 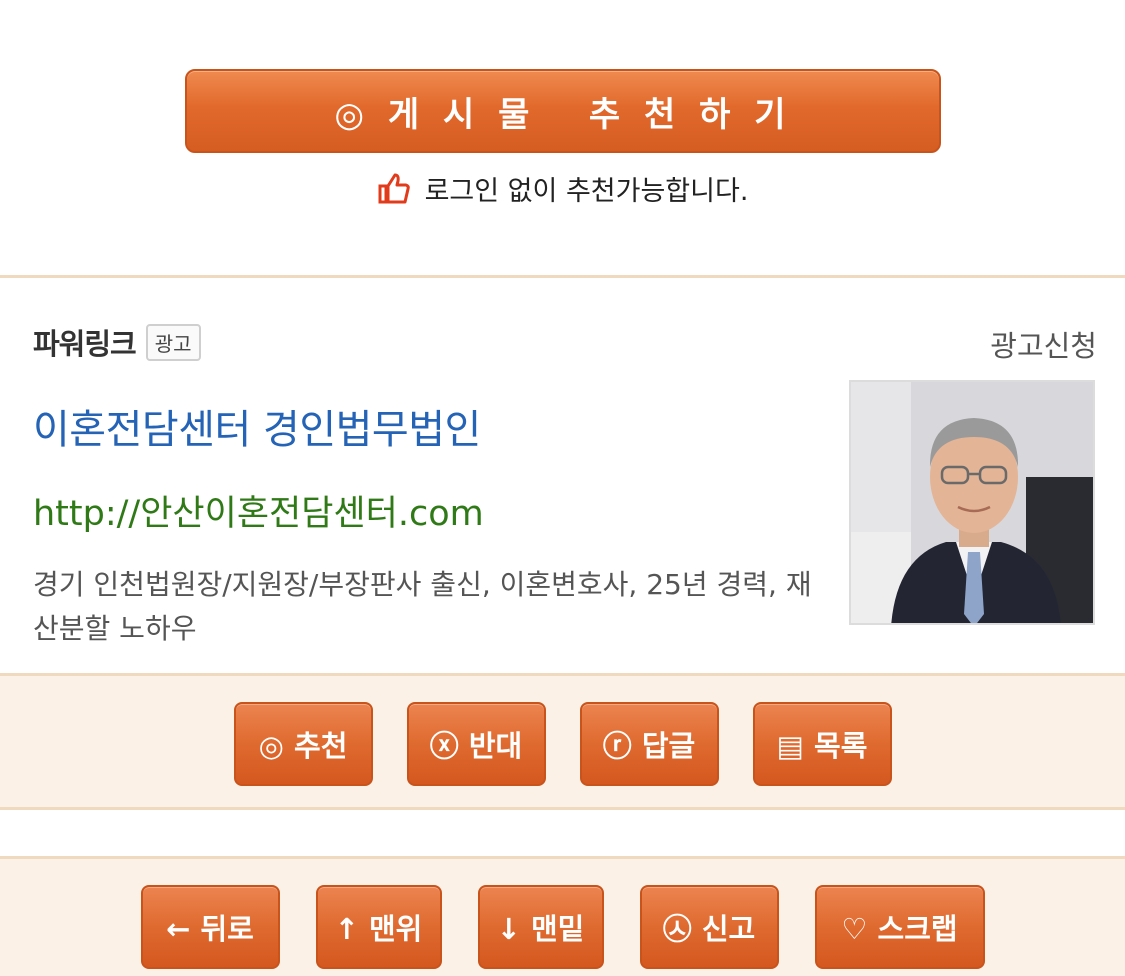 What do you see at coordinates (173, 342) in the screenshot?
I see `ad-badge: 광고` at bounding box center [173, 342].